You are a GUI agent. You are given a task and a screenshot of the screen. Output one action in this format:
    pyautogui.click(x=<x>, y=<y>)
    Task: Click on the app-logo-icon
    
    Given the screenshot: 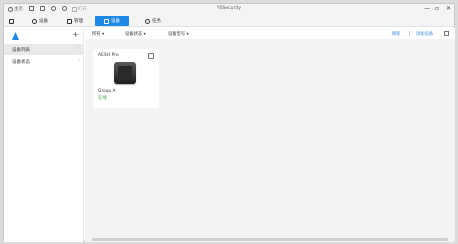 What is the action you would take?
    pyautogui.click(x=15, y=36)
    